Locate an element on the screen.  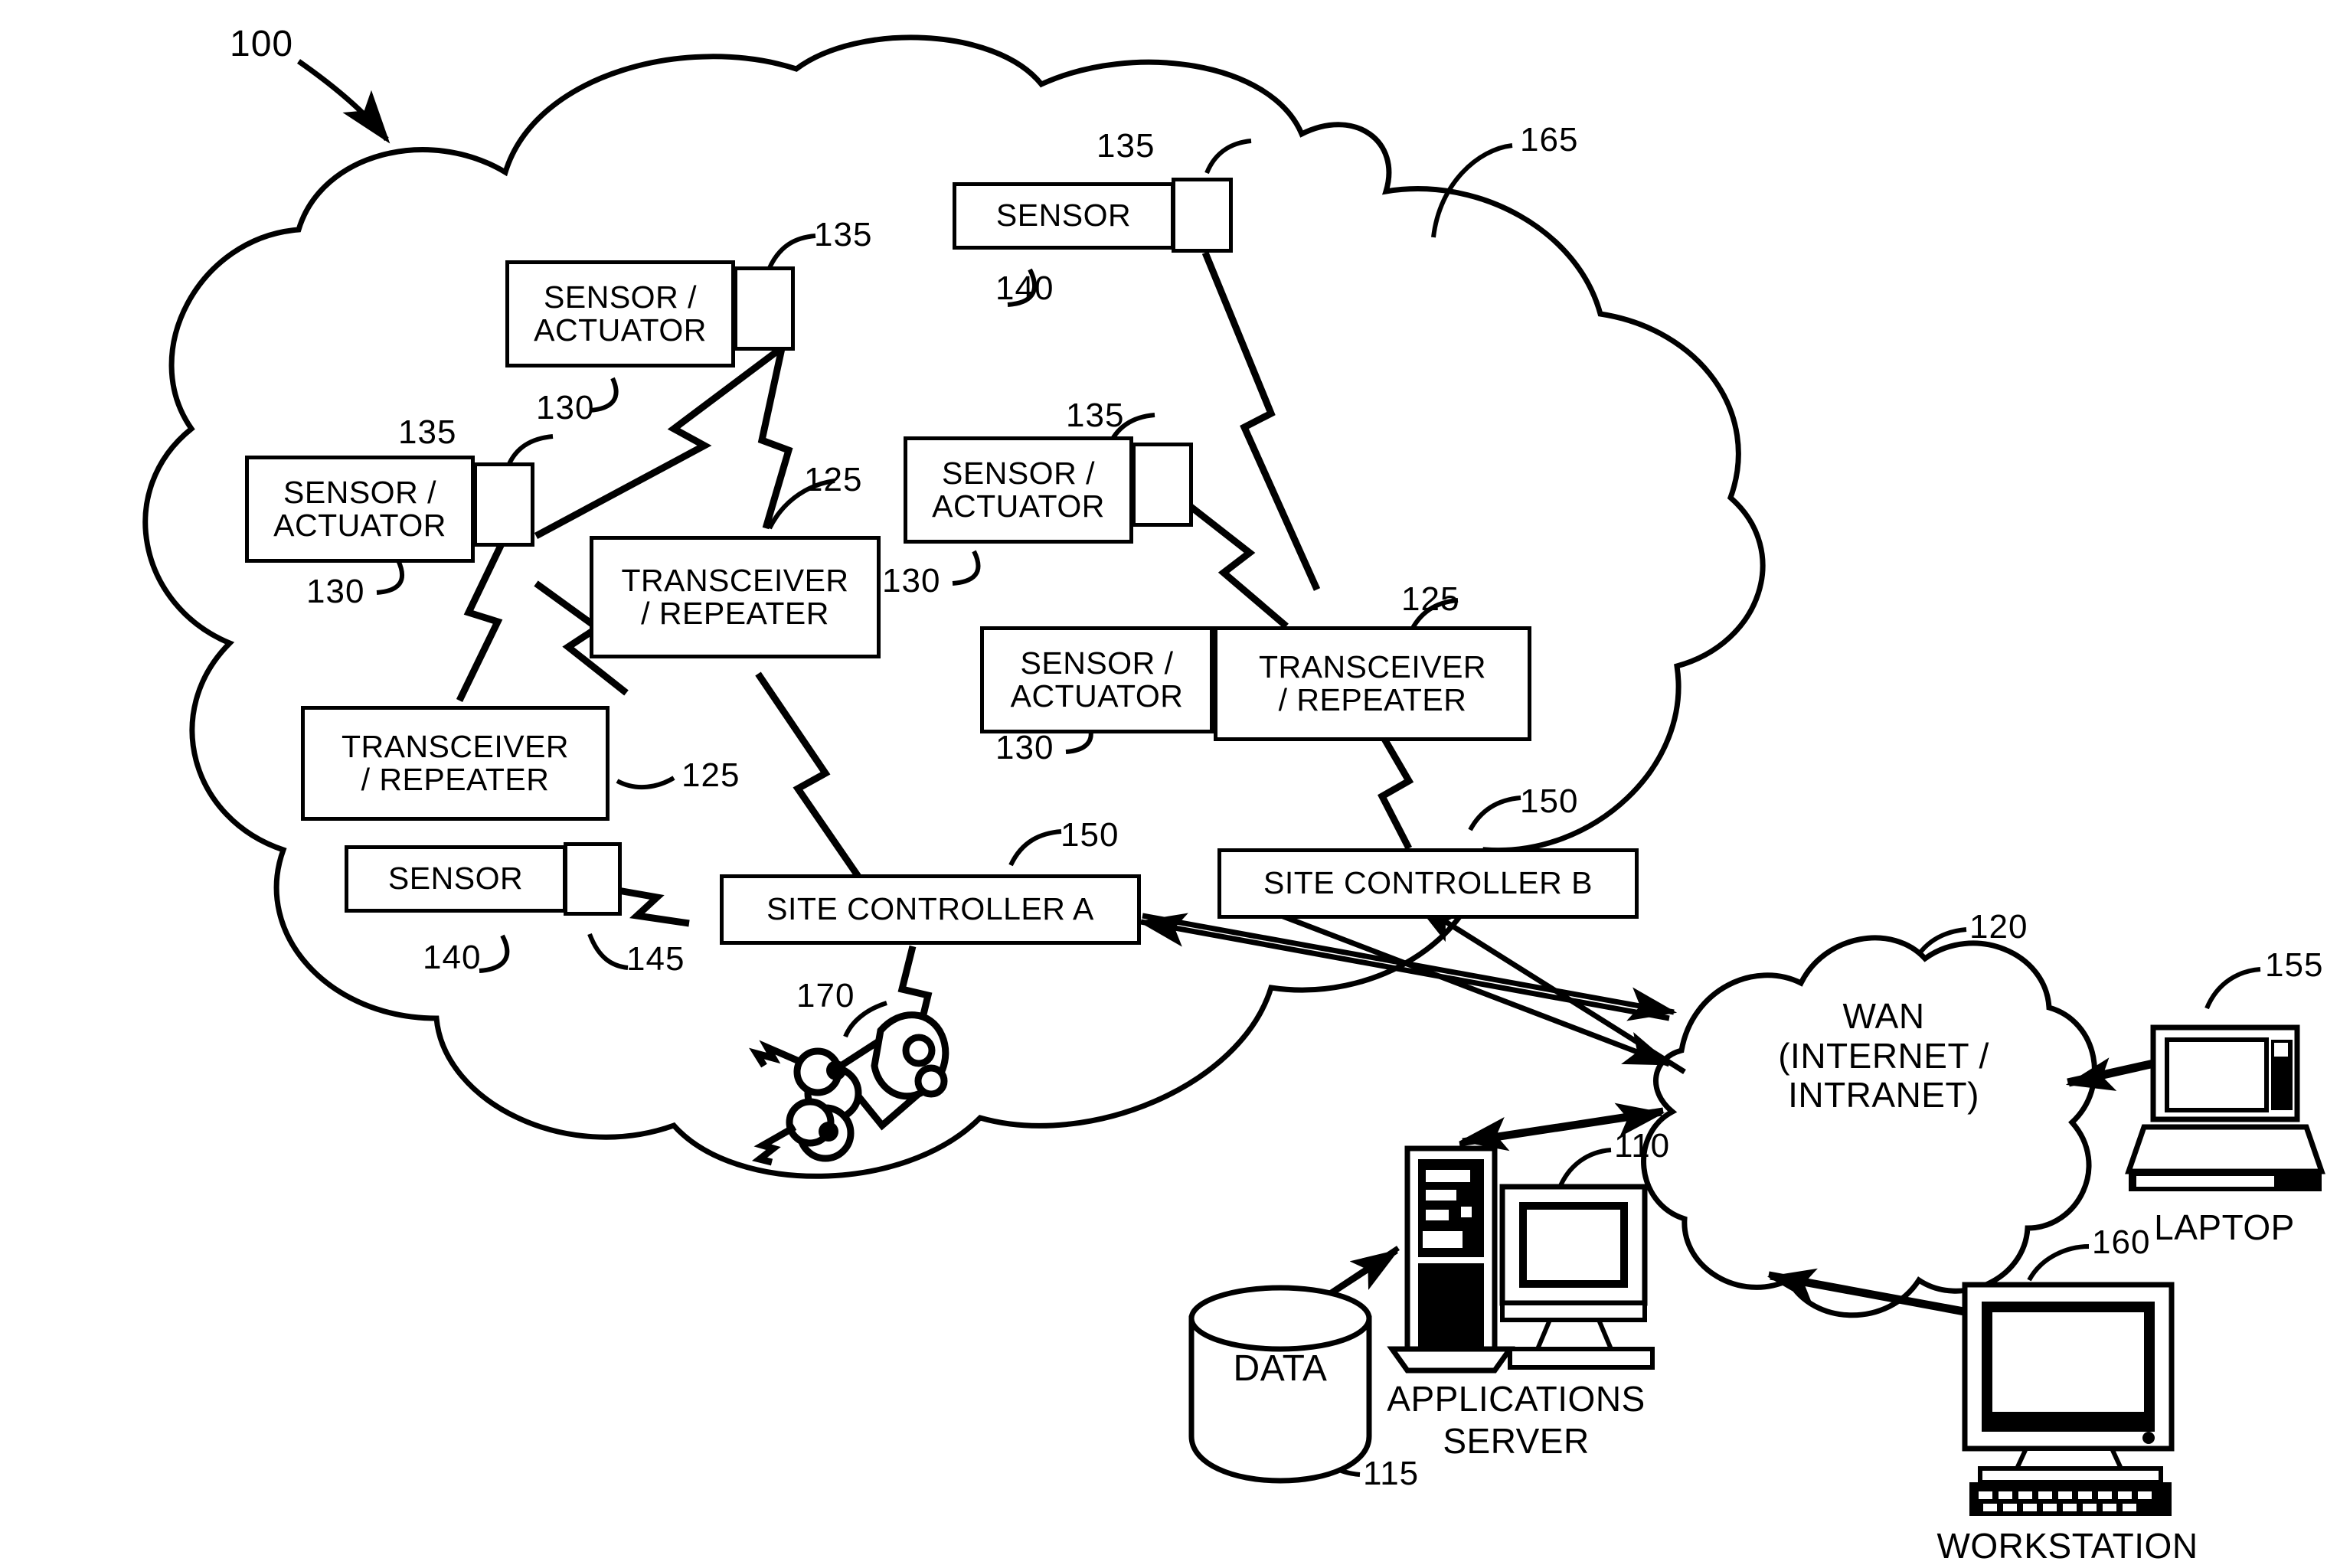
ref-135-top-sensor: 135 is located at coordinates (1126, 146).